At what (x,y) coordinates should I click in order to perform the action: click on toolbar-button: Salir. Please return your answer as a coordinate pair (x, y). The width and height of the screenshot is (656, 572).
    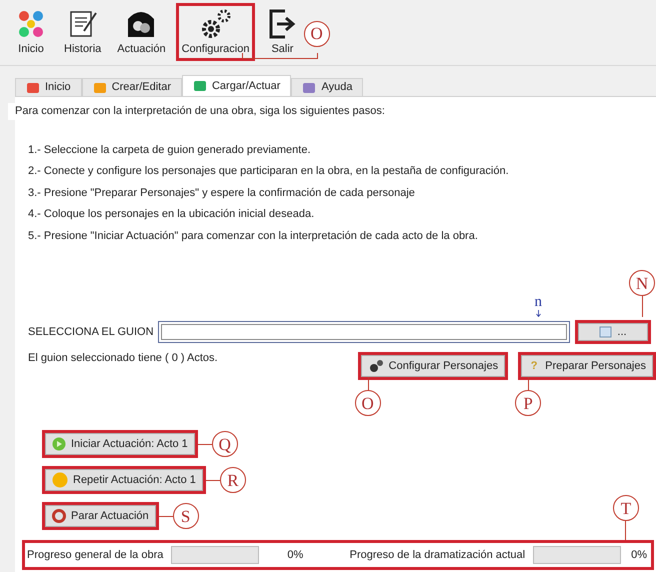
    Looking at the image, I should click on (282, 31).